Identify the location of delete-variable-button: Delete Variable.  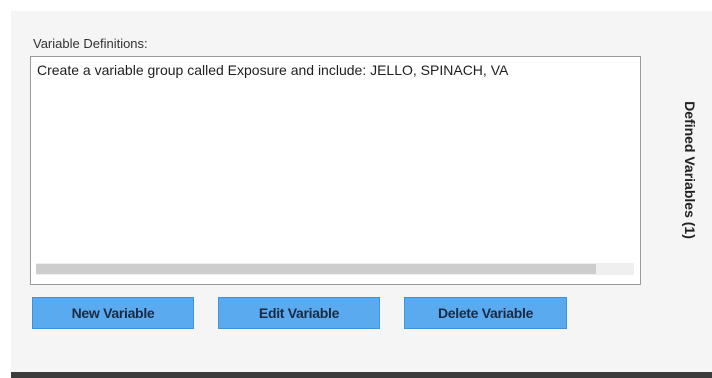
(485, 313).